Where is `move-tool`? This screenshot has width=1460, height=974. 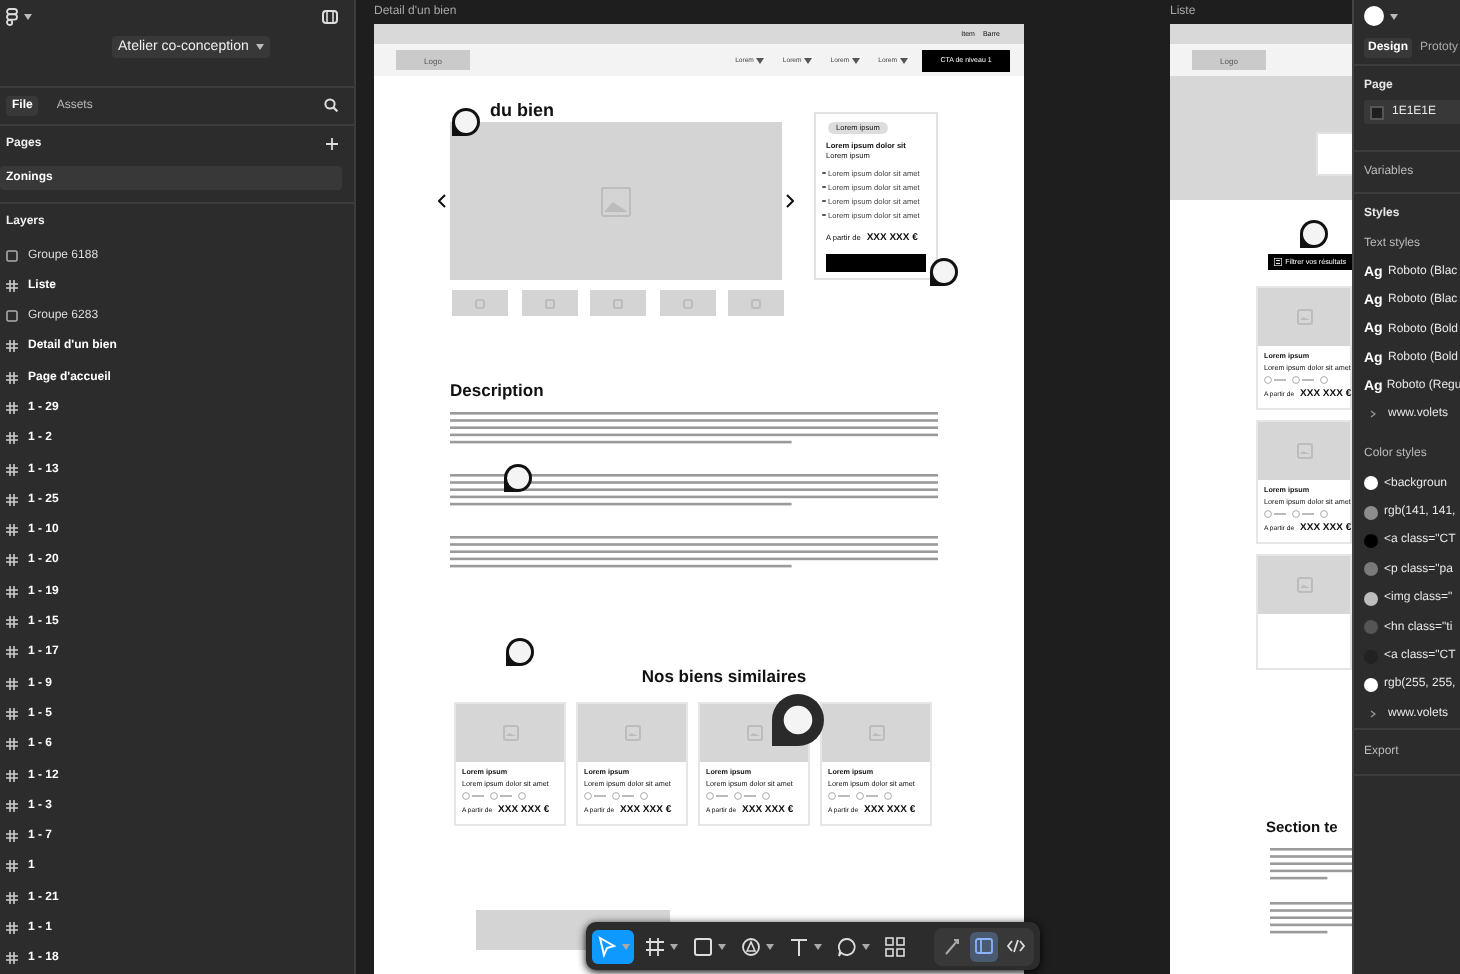 move-tool is located at coordinates (613, 946).